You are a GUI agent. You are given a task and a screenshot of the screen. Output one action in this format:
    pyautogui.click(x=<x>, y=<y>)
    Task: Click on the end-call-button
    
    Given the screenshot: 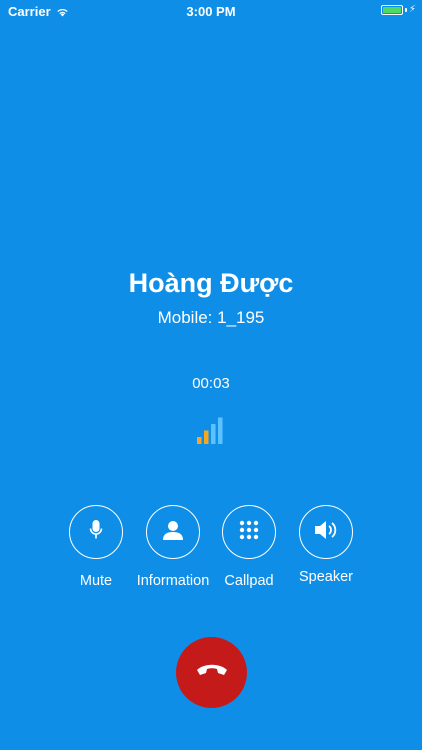 What is the action you would take?
    pyautogui.click(x=211, y=672)
    